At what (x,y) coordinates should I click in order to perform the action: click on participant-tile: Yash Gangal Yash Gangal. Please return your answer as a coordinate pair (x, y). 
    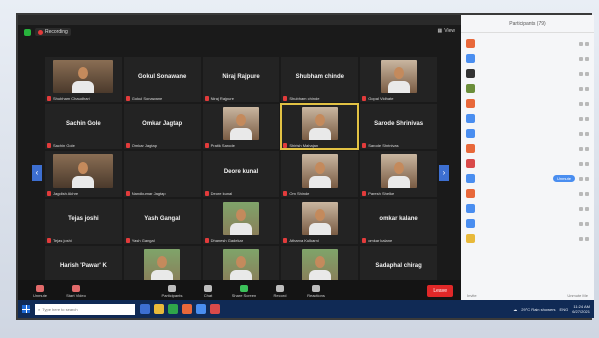
    Looking at the image, I should click on (162, 221).